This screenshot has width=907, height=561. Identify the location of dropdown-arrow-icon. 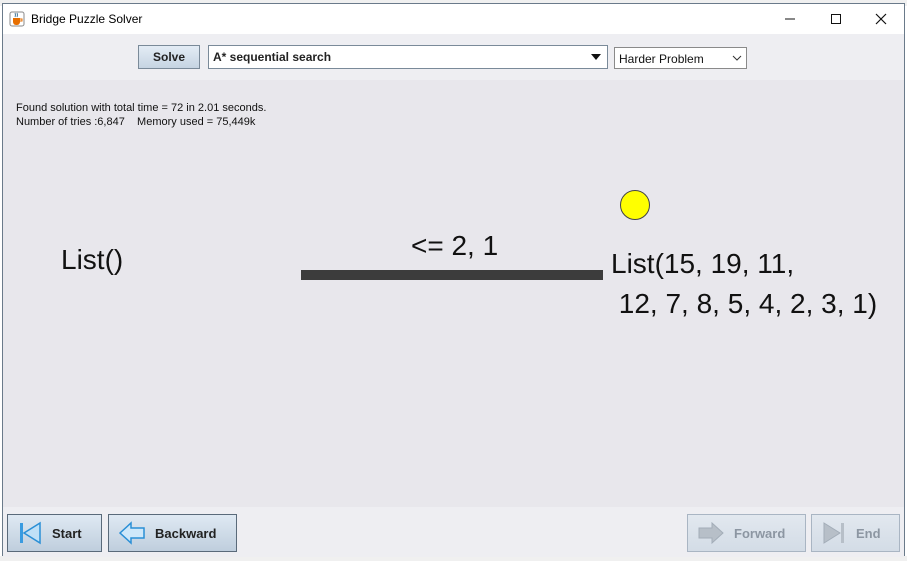
(596, 57).